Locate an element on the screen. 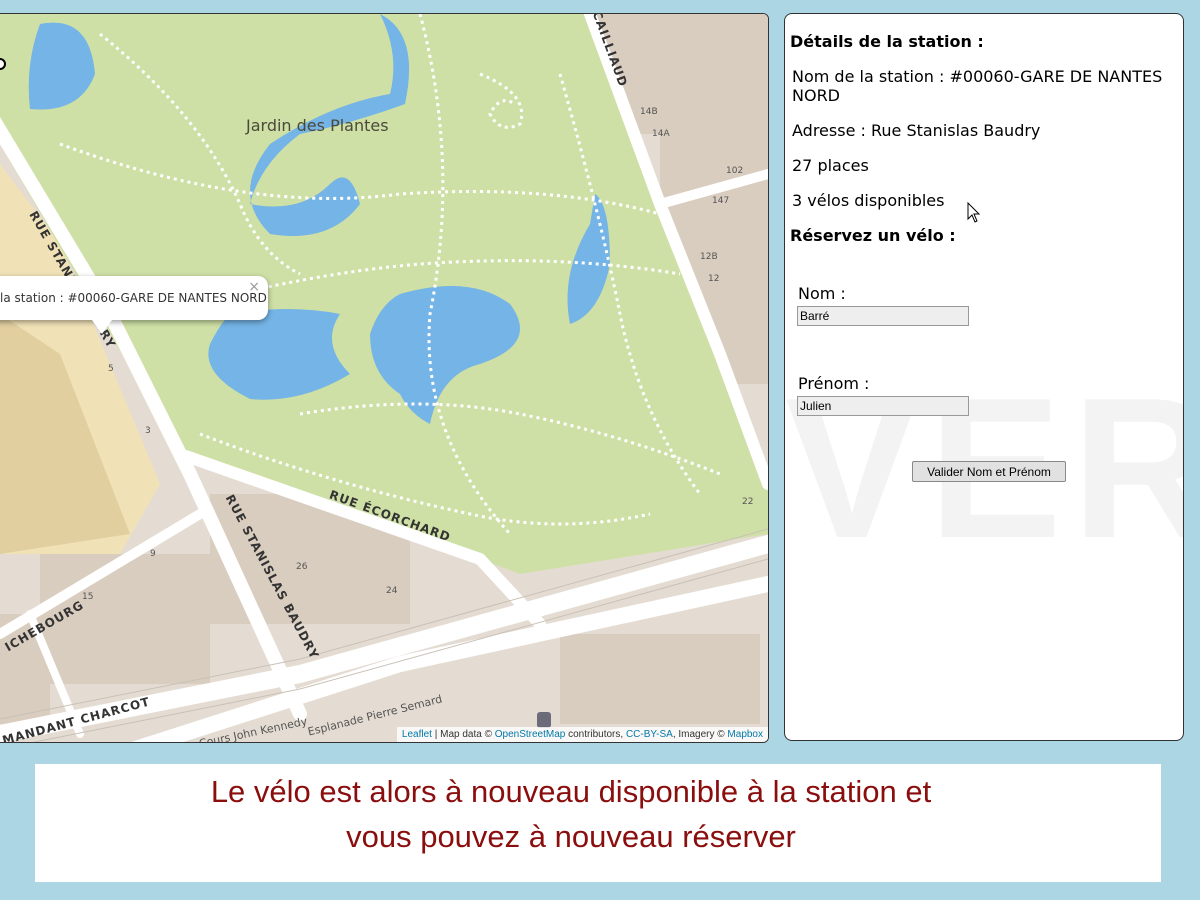  nom-label: Nom : is located at coordinates (822, 293).